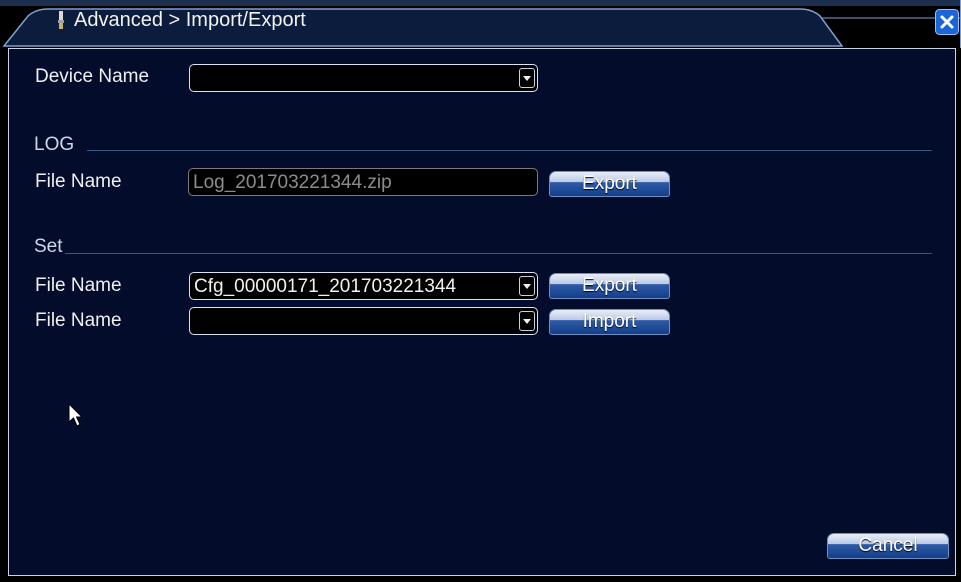  What do you see at coordinates (92, 76) in the screenshot?
I see `device-name-label: Device Name` at bounding box center [92, 76].